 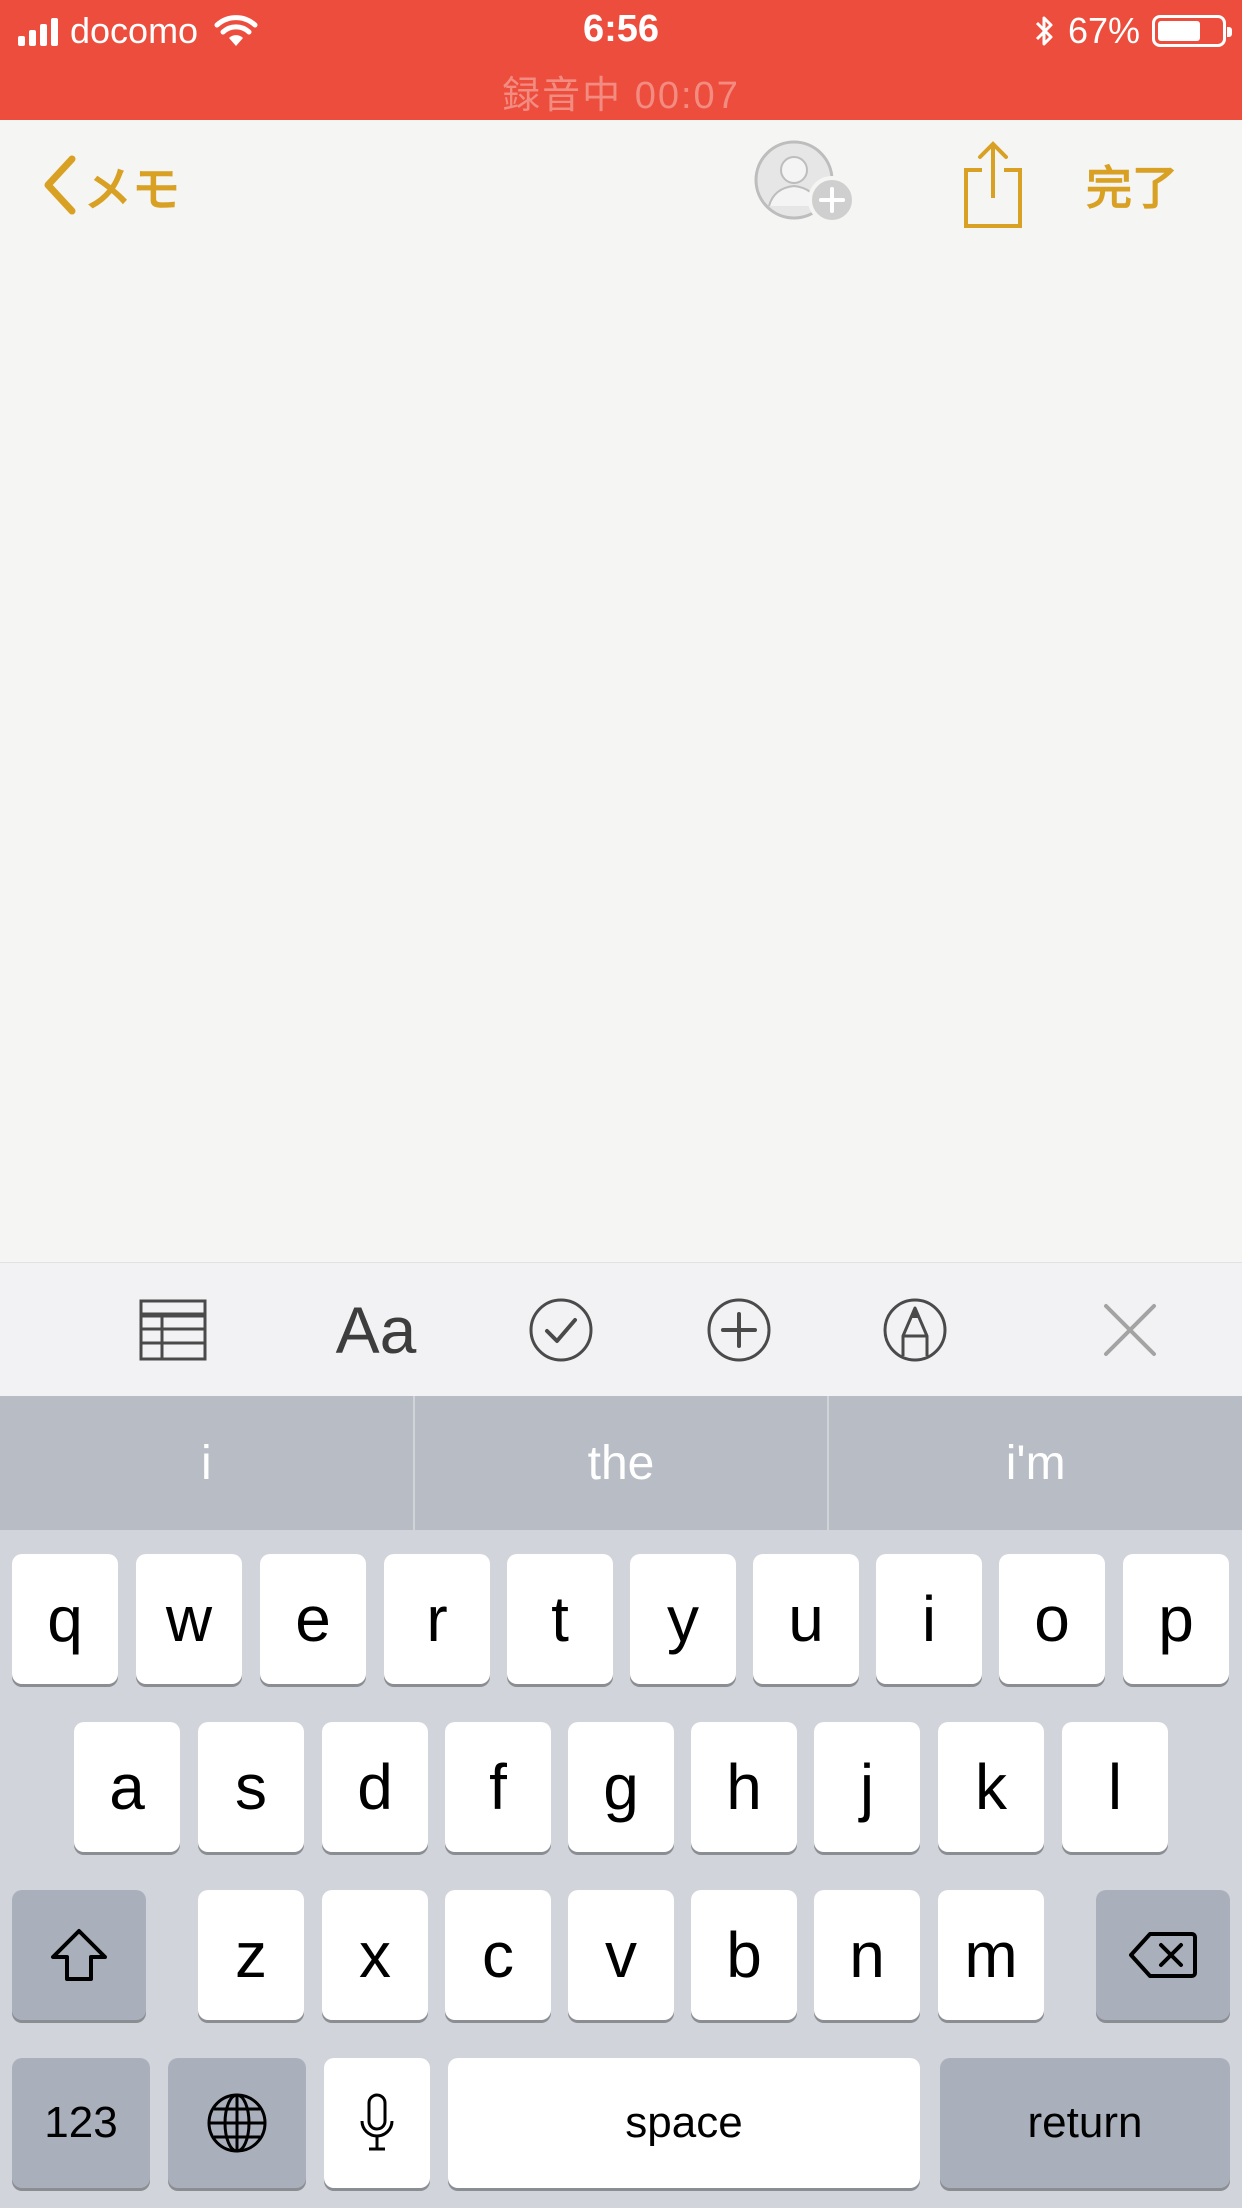 I want to click on delete-key, so click(x=1163, y=1955).